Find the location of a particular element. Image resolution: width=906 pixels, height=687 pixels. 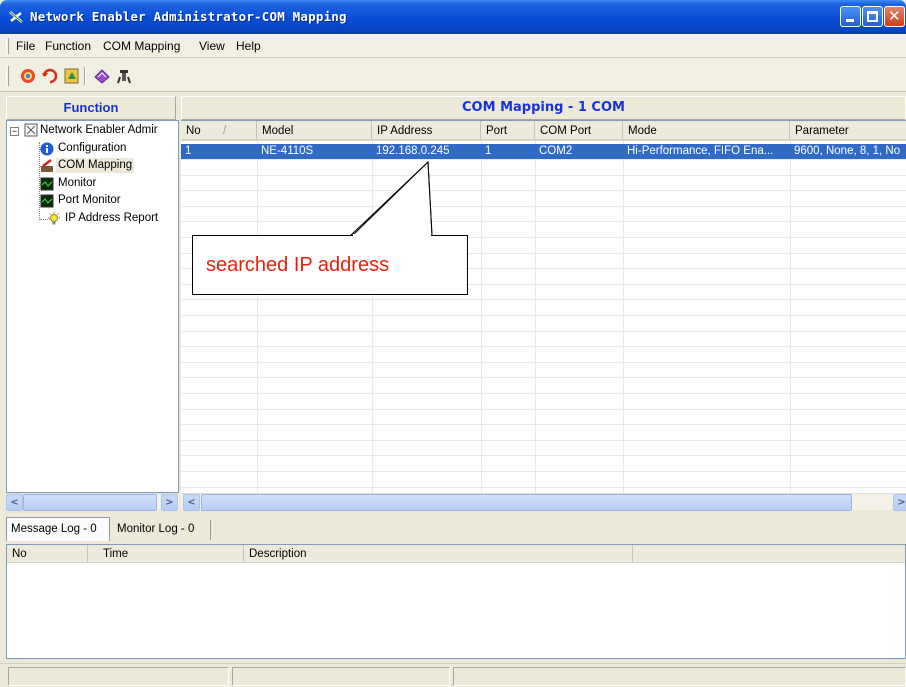

tree-item-label: COM Mapping is located at coordinates (95, 165).